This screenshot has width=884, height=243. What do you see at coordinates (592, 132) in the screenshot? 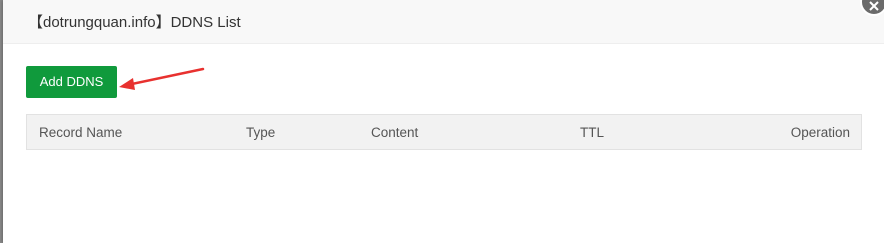
I see `column-header-ttl: TTL` at bounding box center [592, 132].